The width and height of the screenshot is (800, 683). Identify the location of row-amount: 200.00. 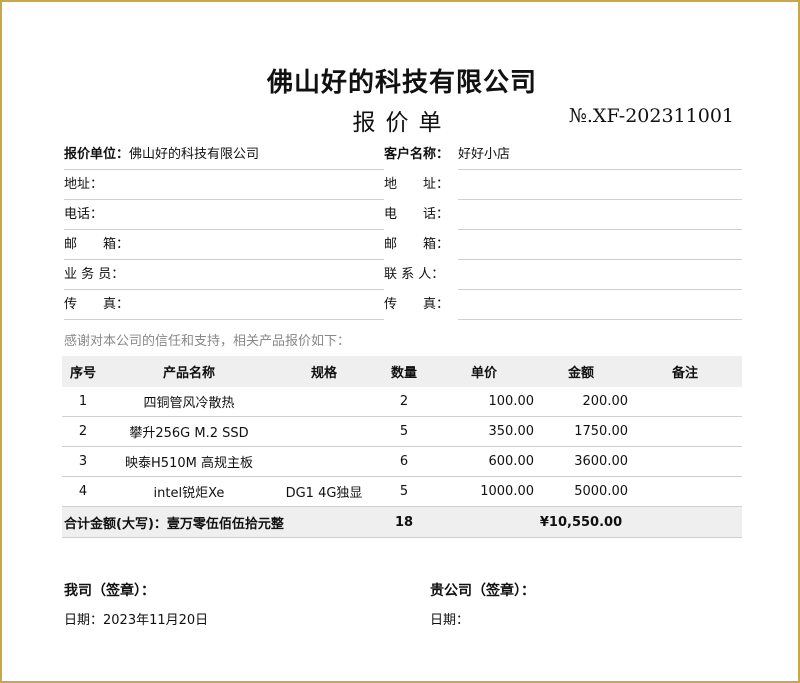
(581, 402).